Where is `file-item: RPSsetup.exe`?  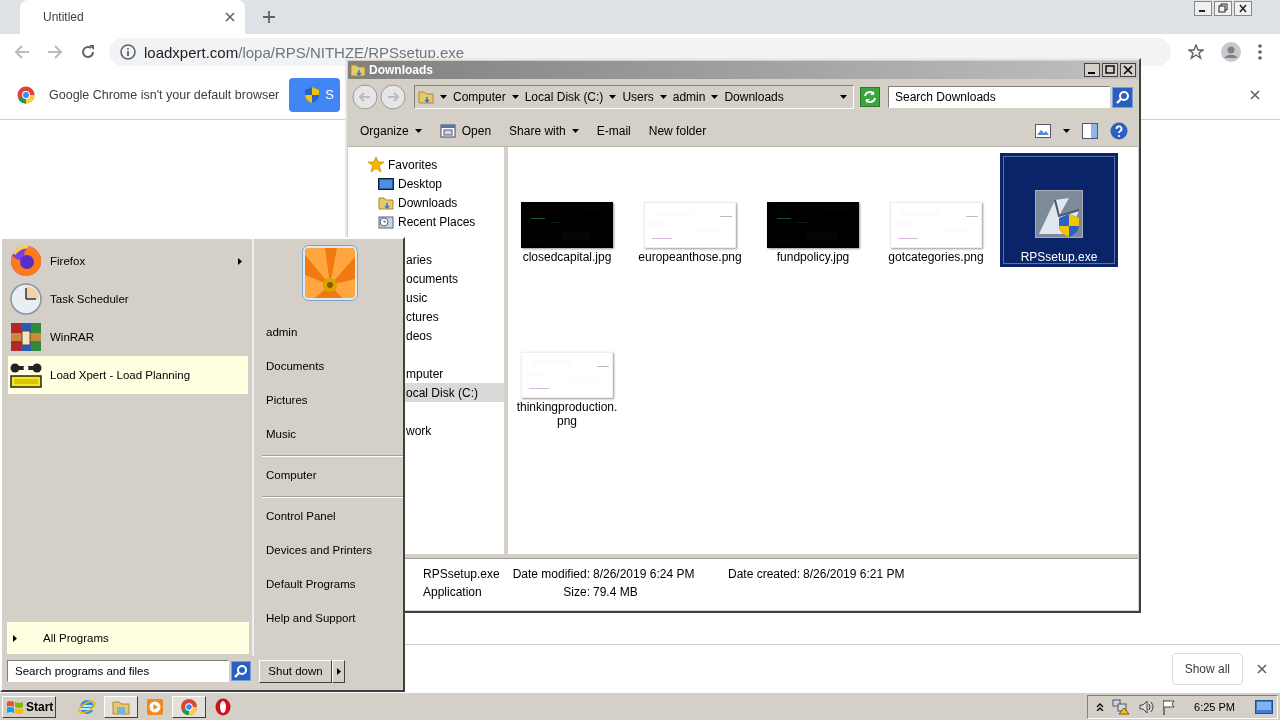 file-item: RPSsetup.exe is located at coordinates (1059, 210).